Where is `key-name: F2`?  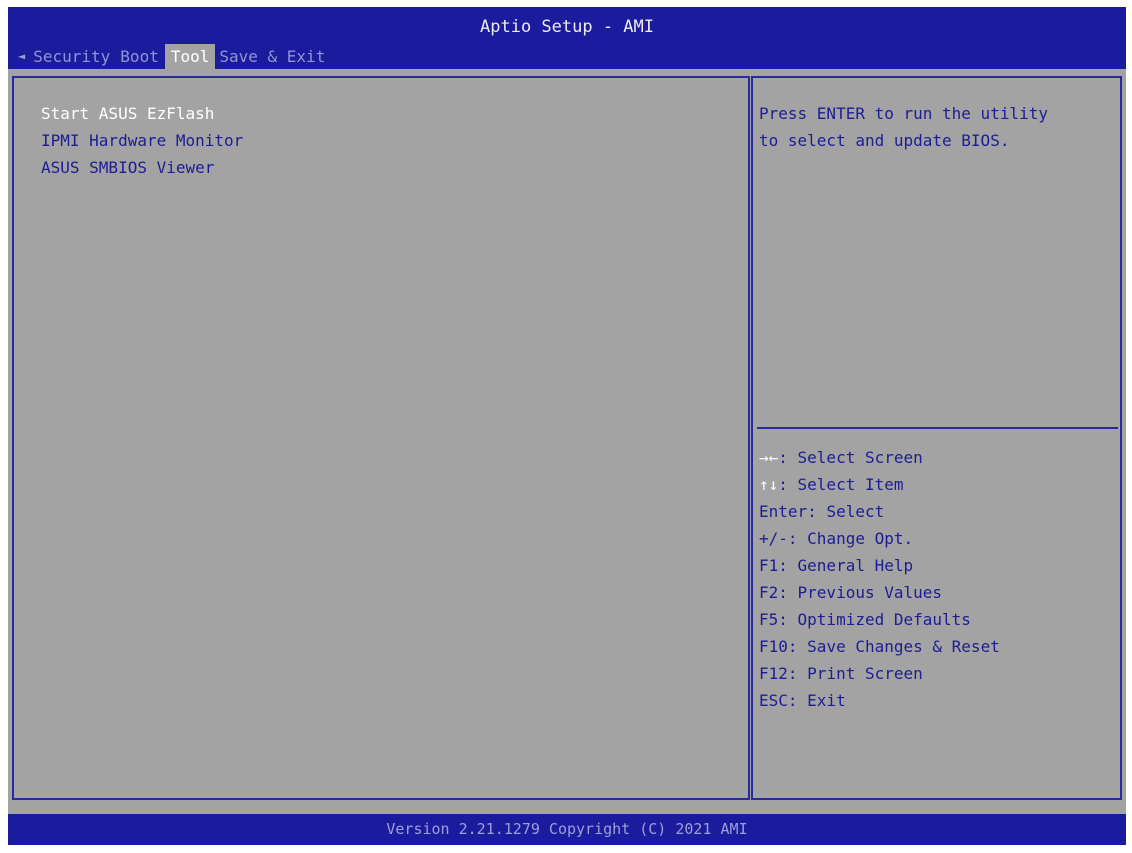 key-name: F2 is located at coordinates (769, 592).